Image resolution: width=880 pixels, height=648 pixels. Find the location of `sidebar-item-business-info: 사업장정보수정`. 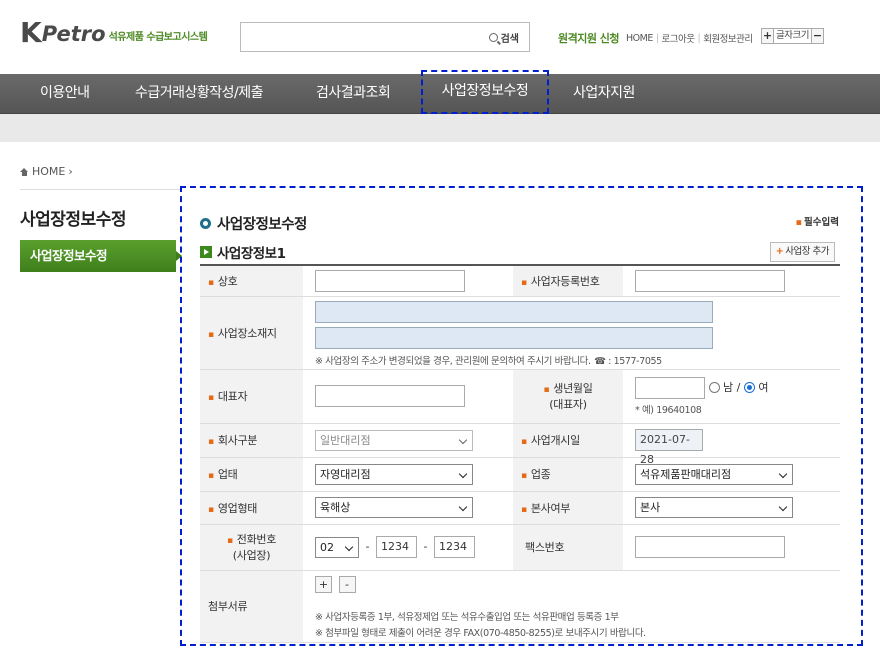

sidebar-item-business-info: 사업장정보수정 is located at coordinates (101, 256).